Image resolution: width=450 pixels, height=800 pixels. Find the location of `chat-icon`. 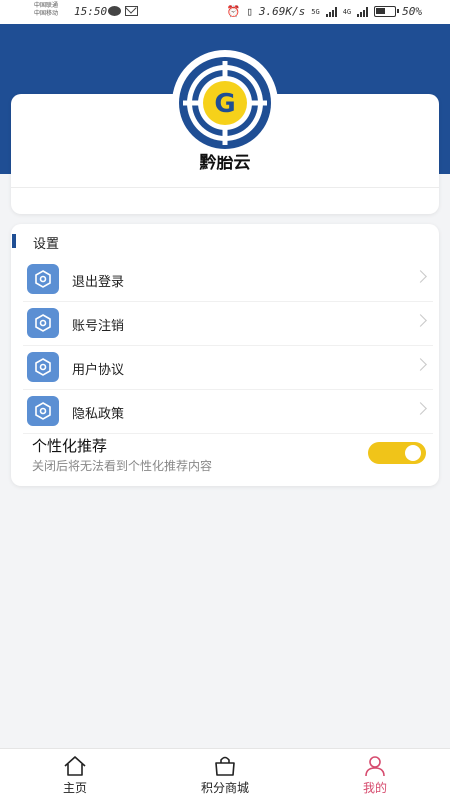

chat-icon is located at coordinates (114, 11).